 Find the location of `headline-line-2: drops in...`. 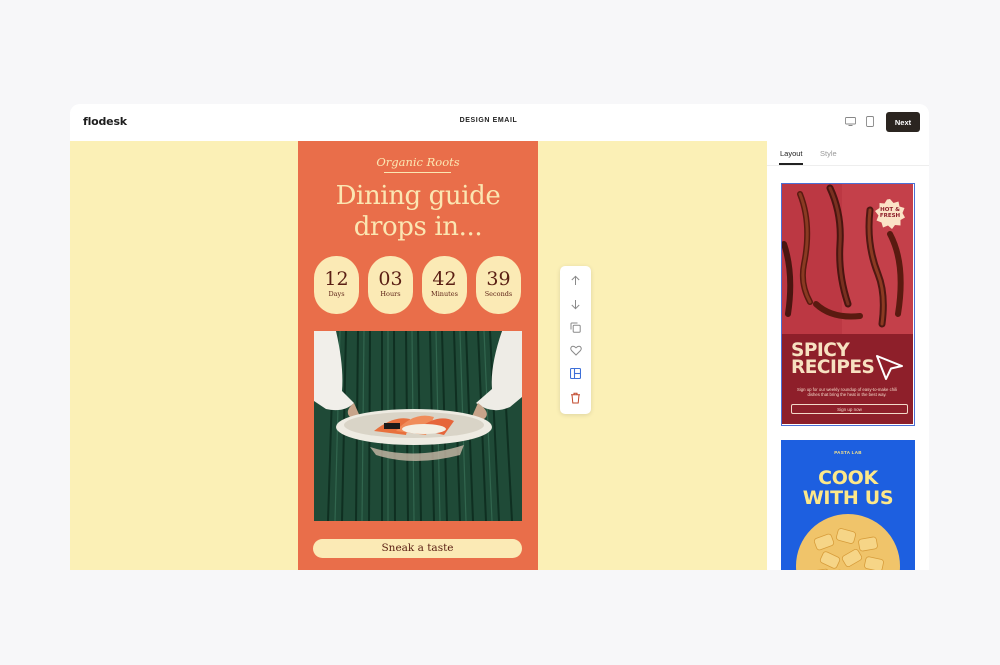

headline-line-2: drops in... is located at coordinates (418, 227).